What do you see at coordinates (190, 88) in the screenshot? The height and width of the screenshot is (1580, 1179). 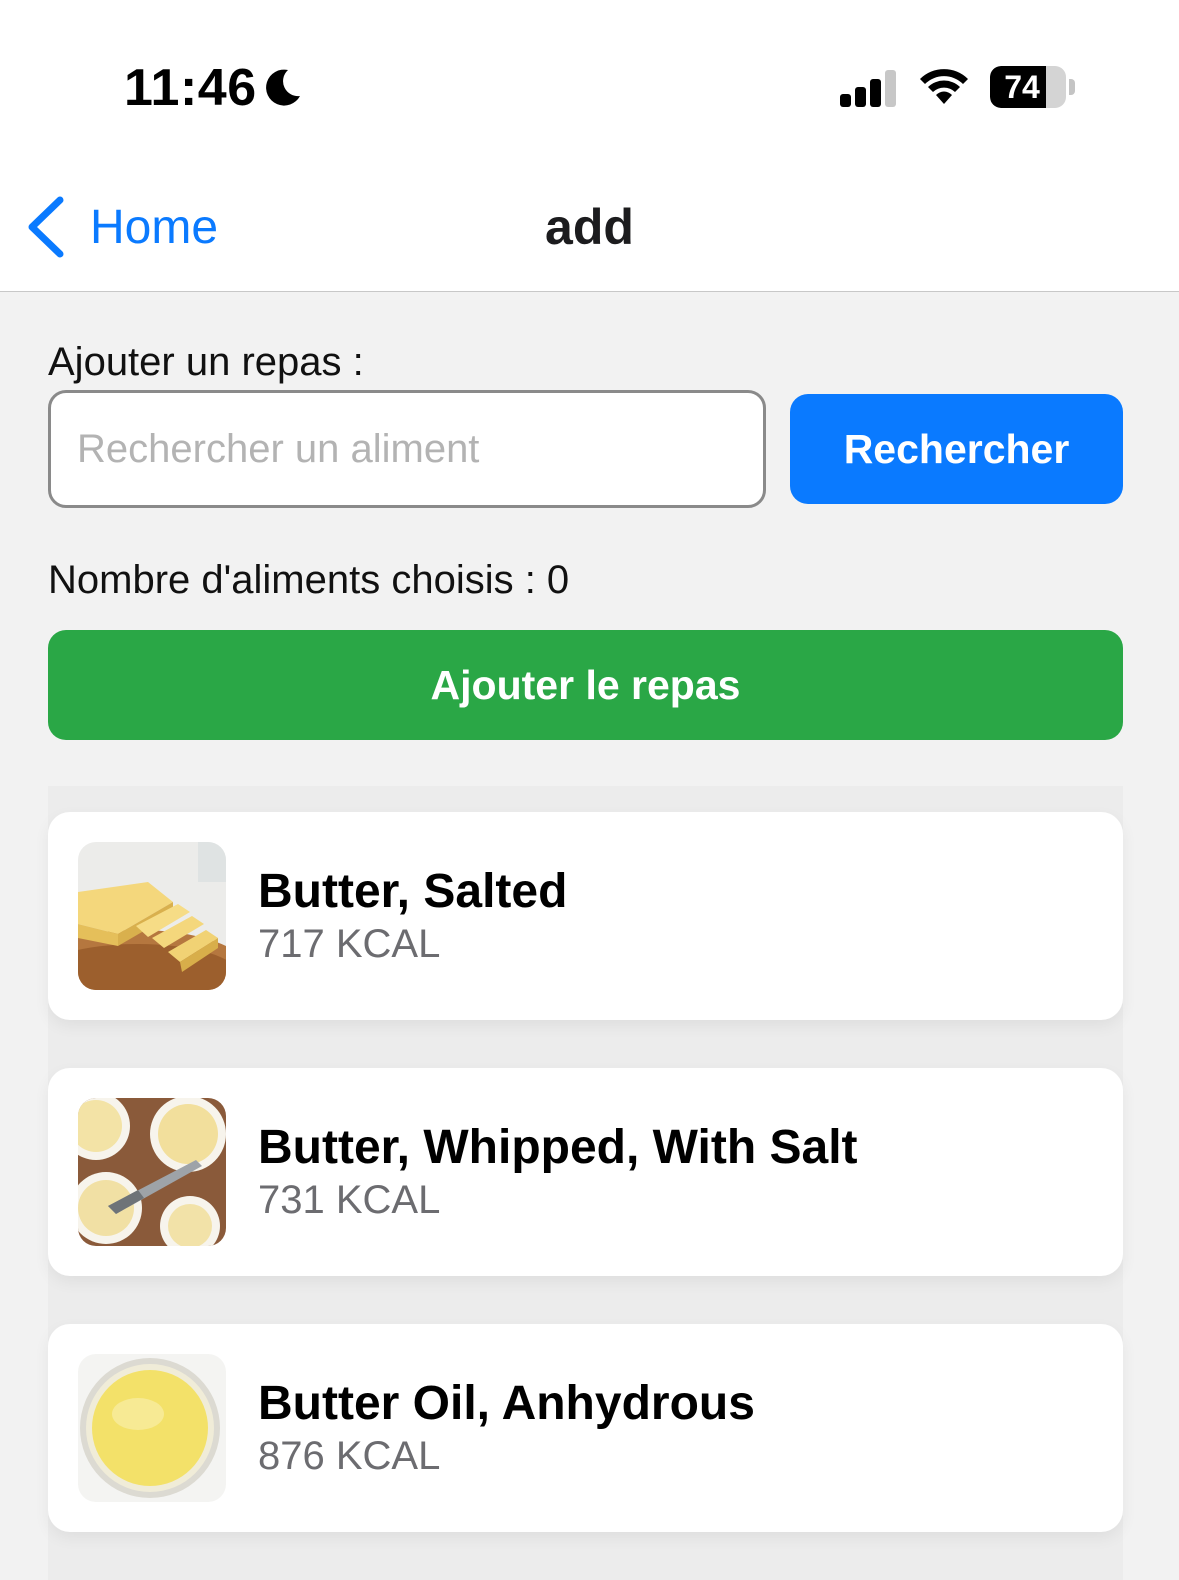 I see `status-time: 11:46` at bounding box center [190, 88].